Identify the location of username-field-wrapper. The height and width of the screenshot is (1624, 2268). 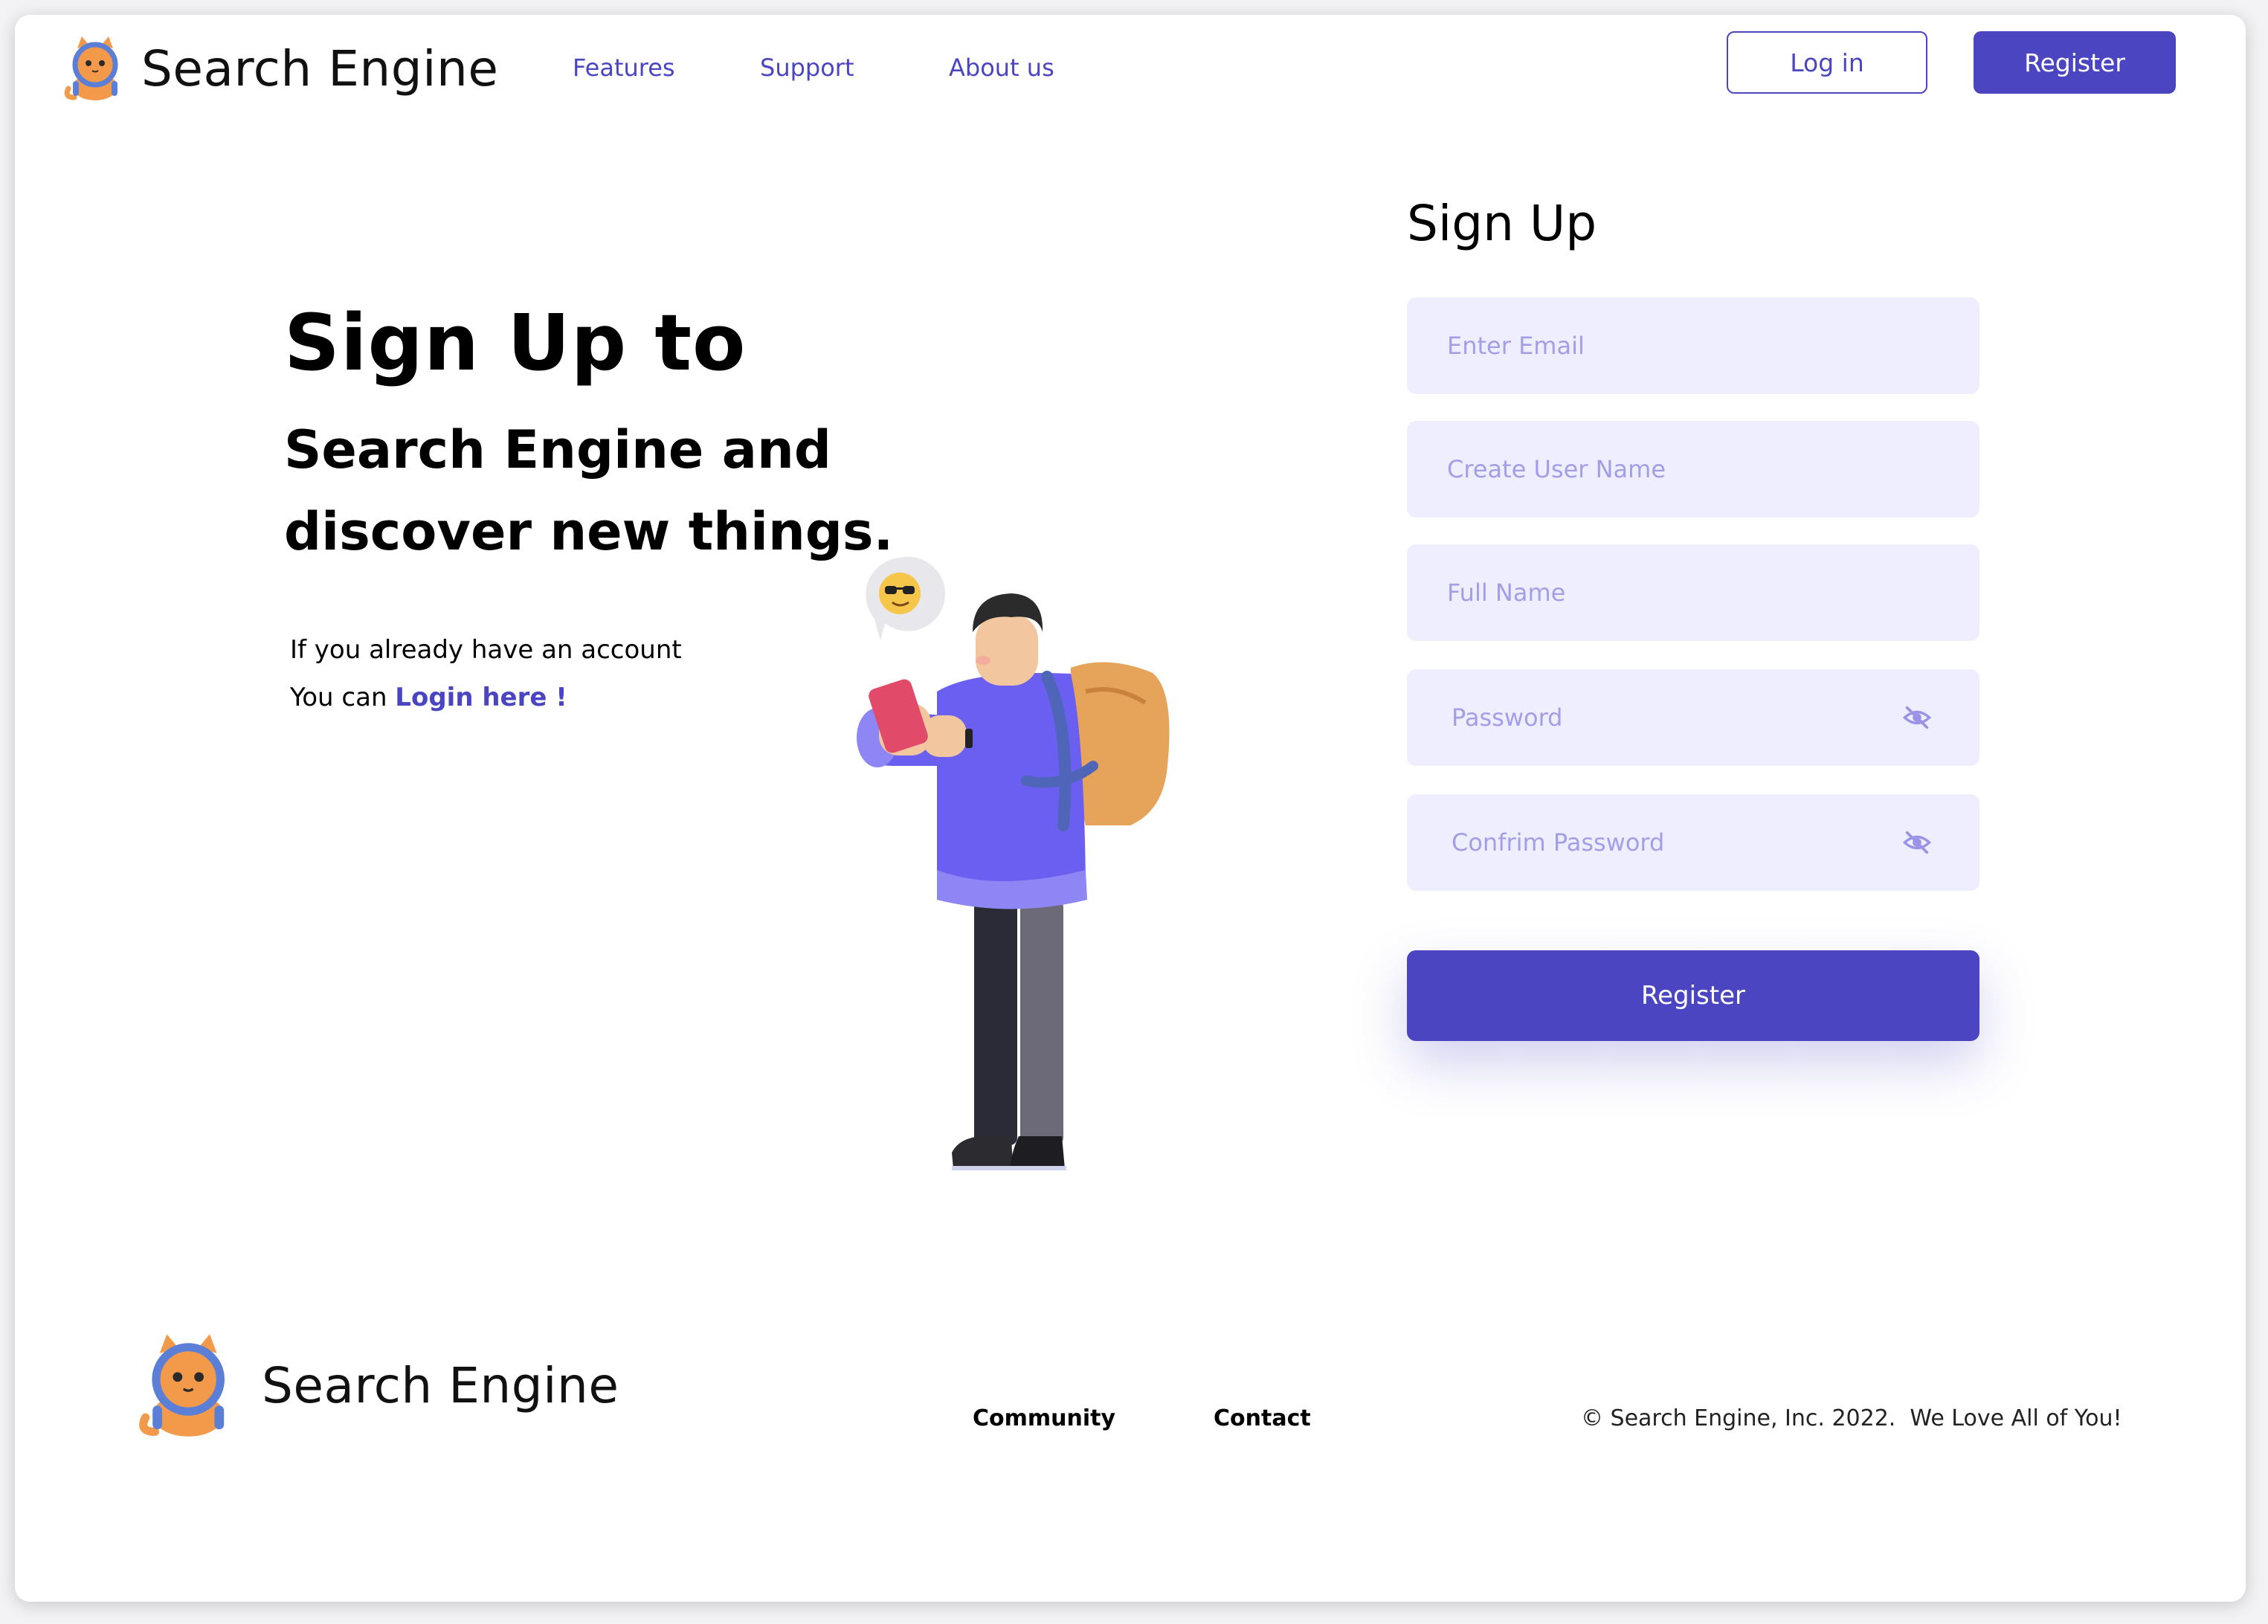
(1693, 469).